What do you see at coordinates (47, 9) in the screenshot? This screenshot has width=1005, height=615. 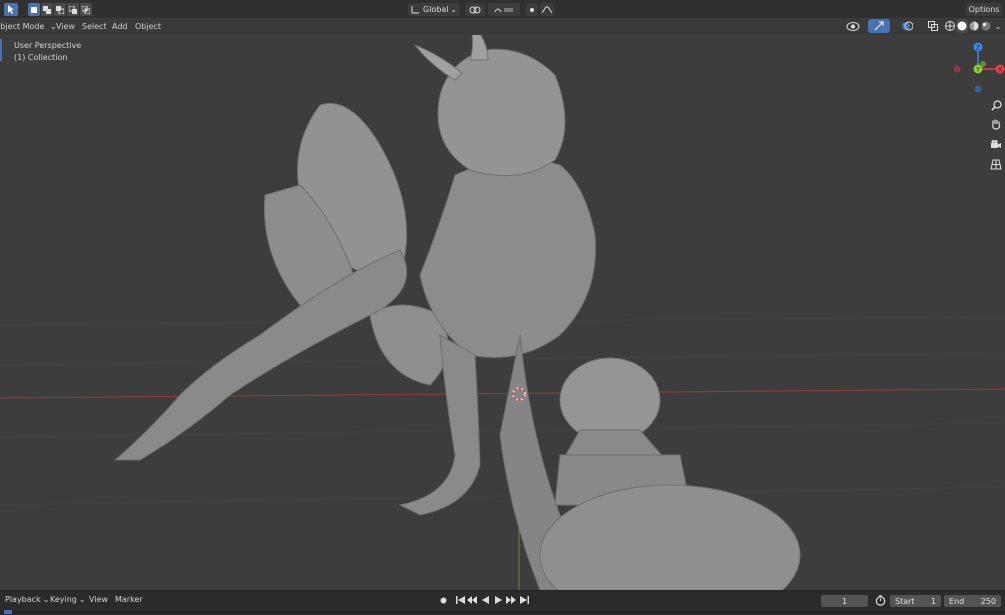 I see `select-extend-mode-icon` at bounding box center [47, 9].